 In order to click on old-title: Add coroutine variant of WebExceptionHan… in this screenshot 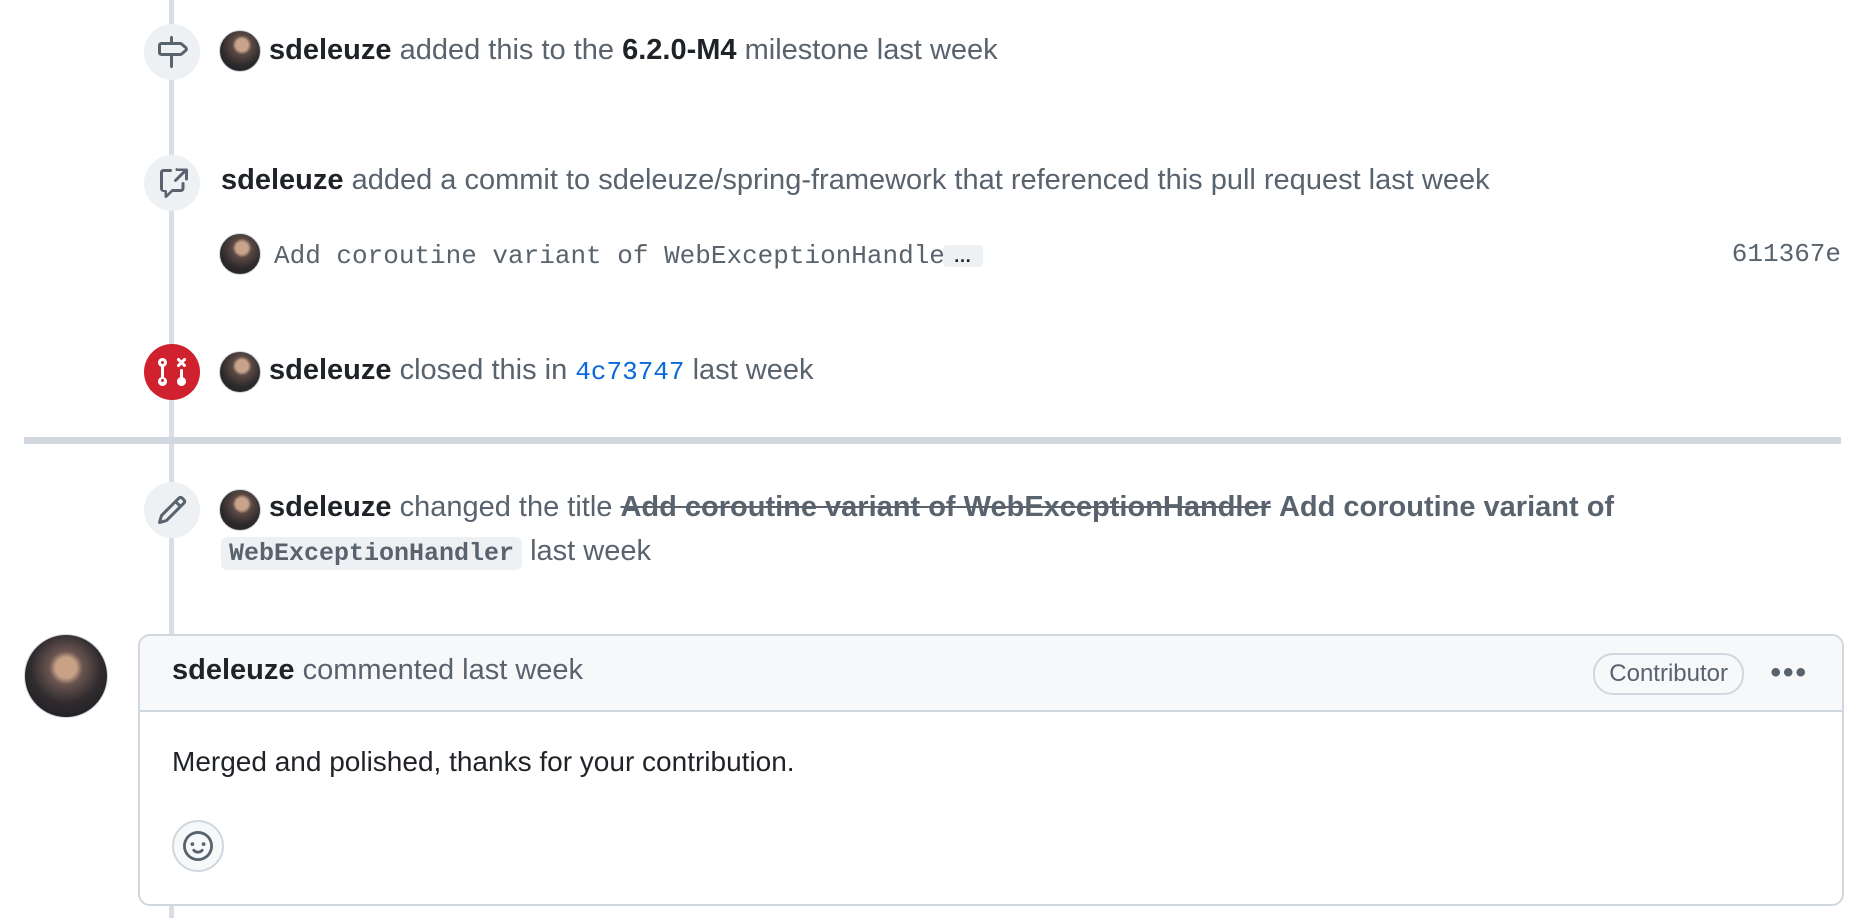, I will do `click(945, 507)`.